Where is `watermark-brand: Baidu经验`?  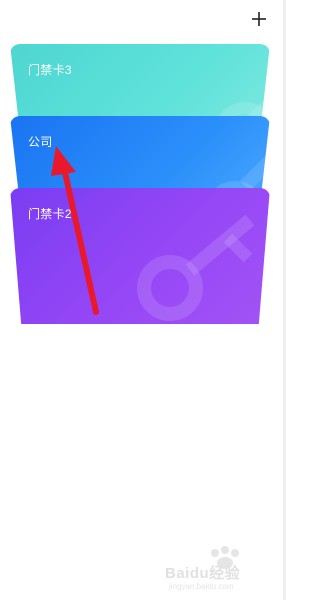
watermark-brand: Baidu经验 is located at coordinates (203, 573).